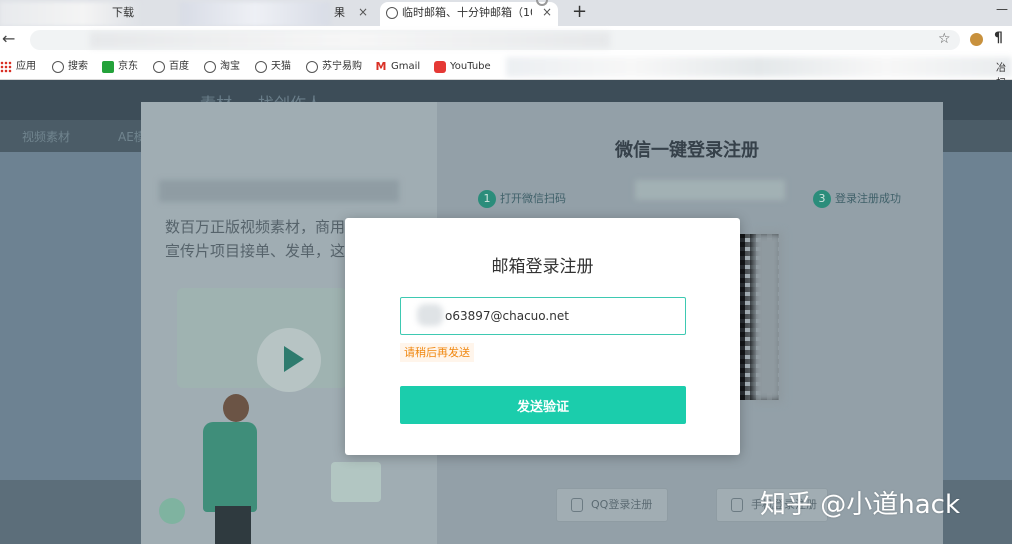 The height and width of the screenshot is (544, 1012). Describe the element at coordinates (270, 227) in the screenshot. I see `panel-promo-desc-1: 数百万正版视频素材，商用无忧` at that location.